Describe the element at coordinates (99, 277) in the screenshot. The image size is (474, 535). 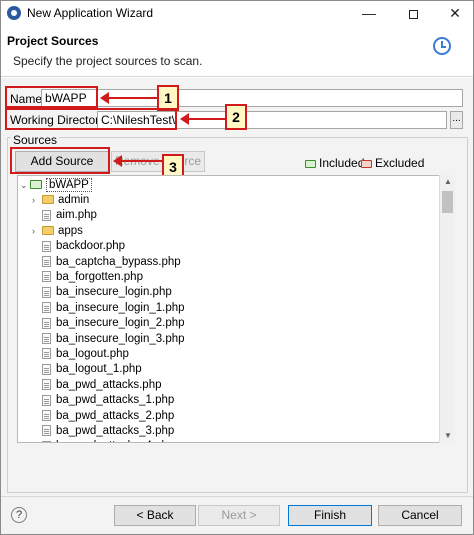
I see `tree-item-label: ba_forgotten.php` at that location.